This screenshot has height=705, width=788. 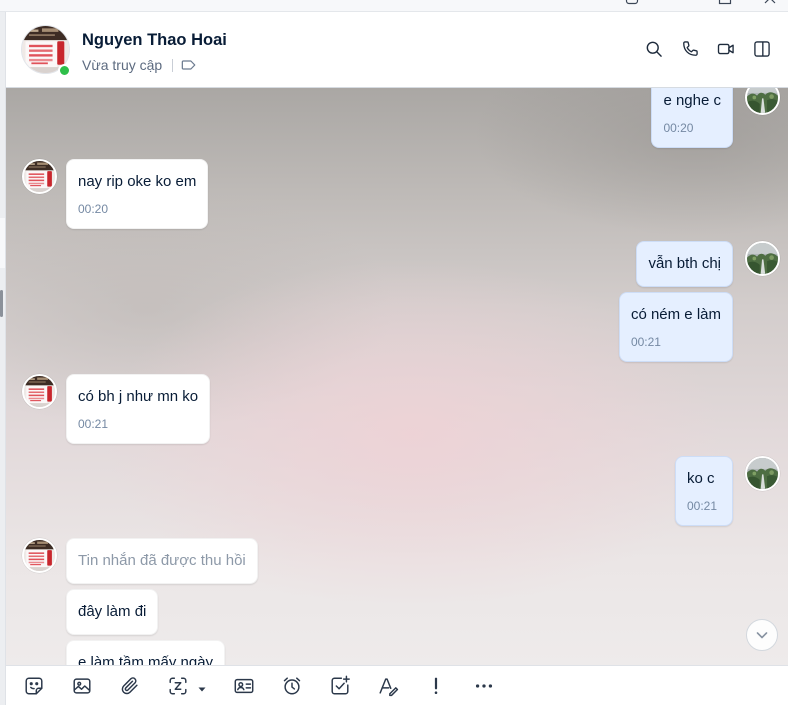 I want to click on message-bubble-incoming: đây làm đi, so click(x=112, y=612).